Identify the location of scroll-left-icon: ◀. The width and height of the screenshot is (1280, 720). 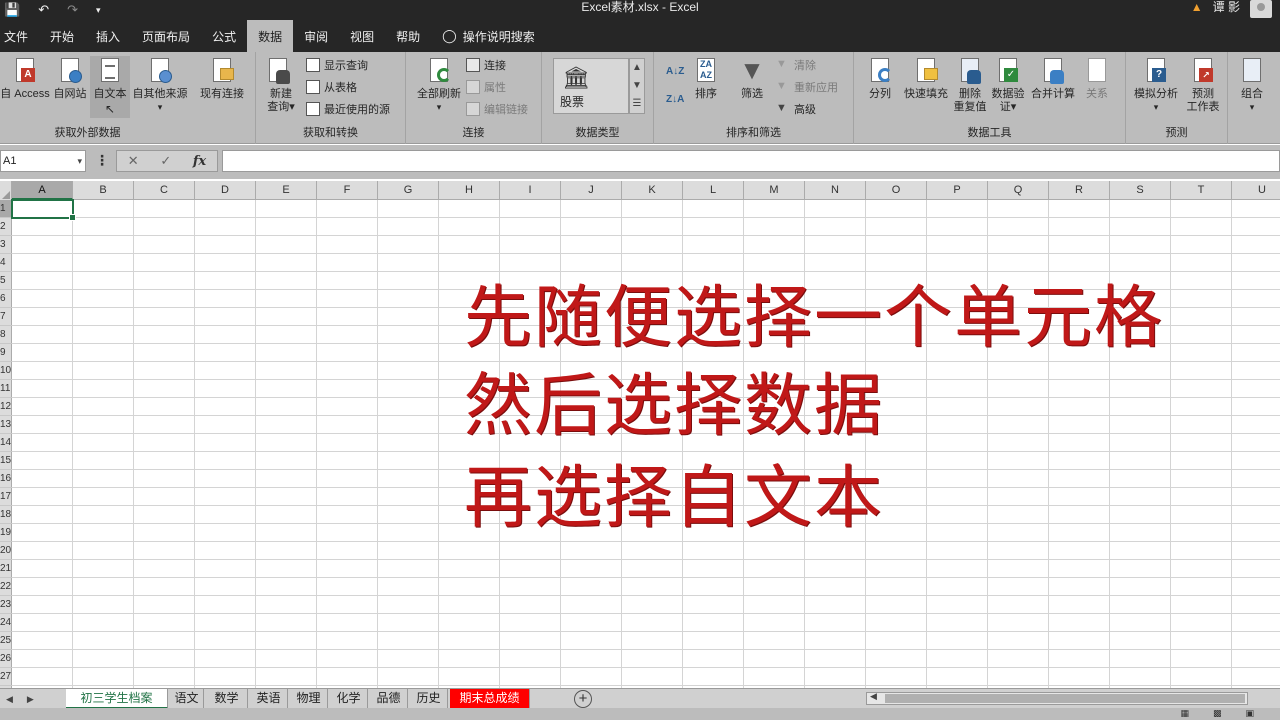
(873, 696).